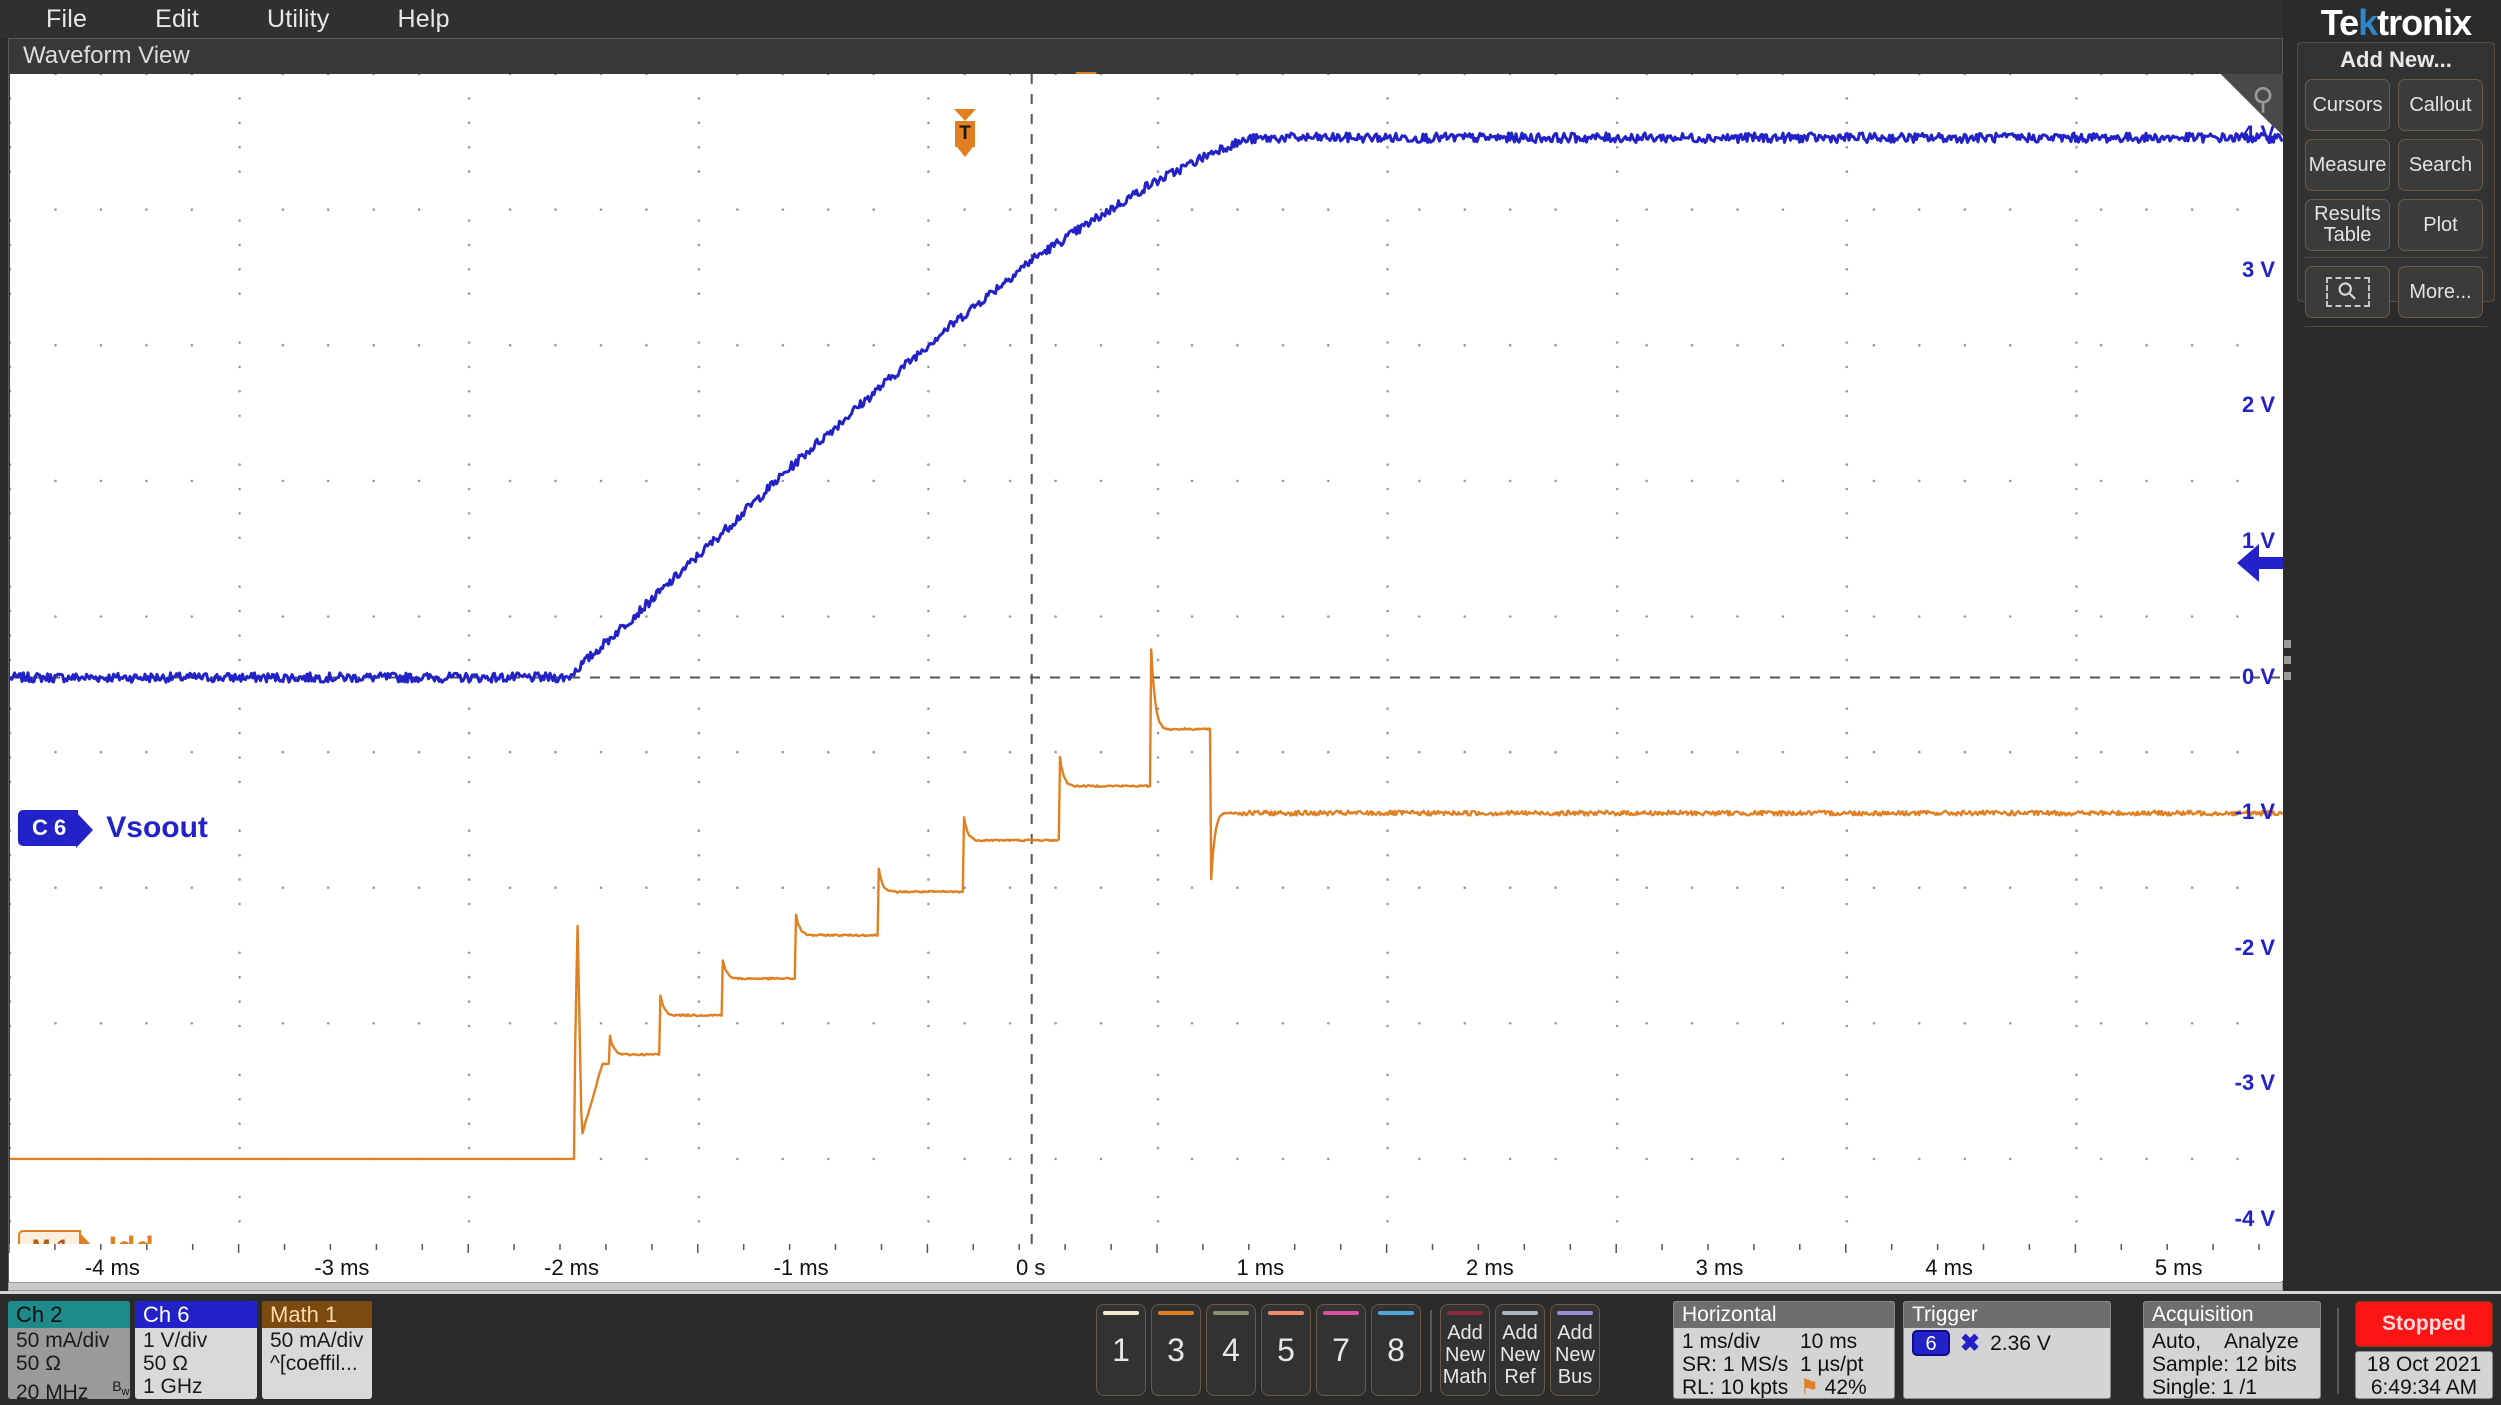 This screenshot has width=2501, height=1405. I want to click on channel-button-label: 4, so click(1231, 1349).